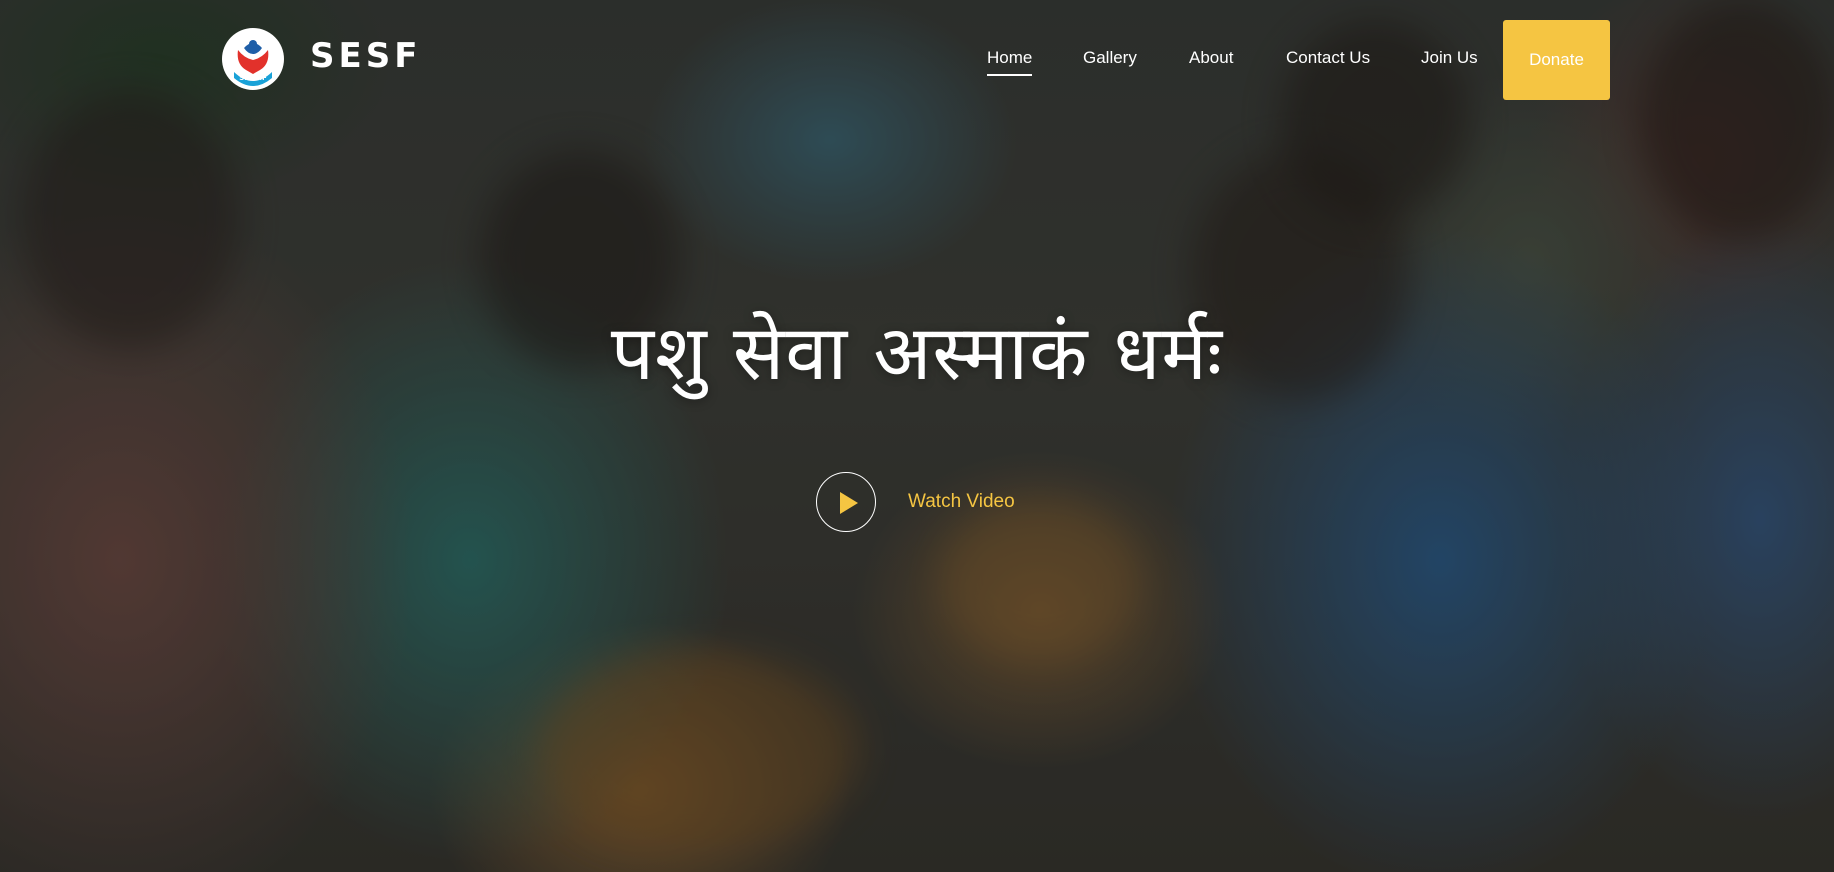  What do you see at coordinates (1556, 60) in the screenshot?
I see `donate-button: Donate` at bounding box center [1556, 60].